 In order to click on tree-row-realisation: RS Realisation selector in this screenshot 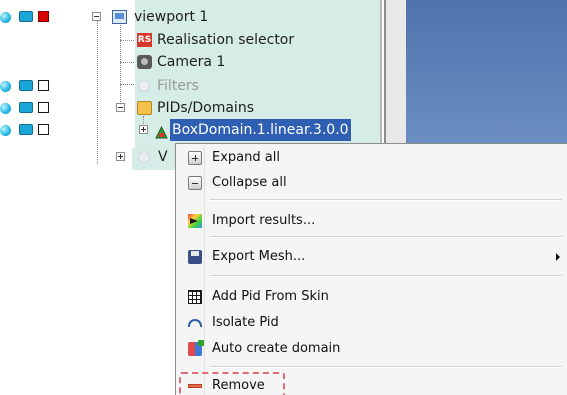, I will do `click(190, 40)`.